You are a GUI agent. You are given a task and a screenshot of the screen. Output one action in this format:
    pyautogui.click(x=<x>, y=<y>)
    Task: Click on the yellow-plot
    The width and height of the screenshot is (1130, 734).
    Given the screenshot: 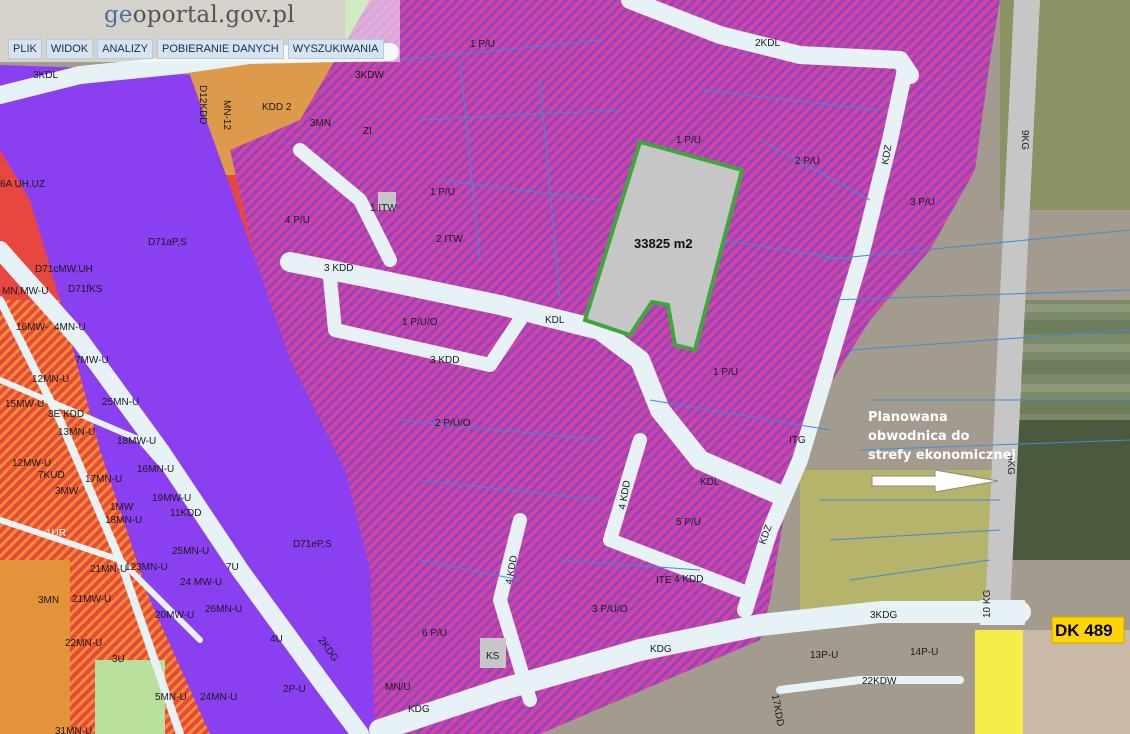 What is the action you would take?
    pyautogui.click(x=999, y=682)
    